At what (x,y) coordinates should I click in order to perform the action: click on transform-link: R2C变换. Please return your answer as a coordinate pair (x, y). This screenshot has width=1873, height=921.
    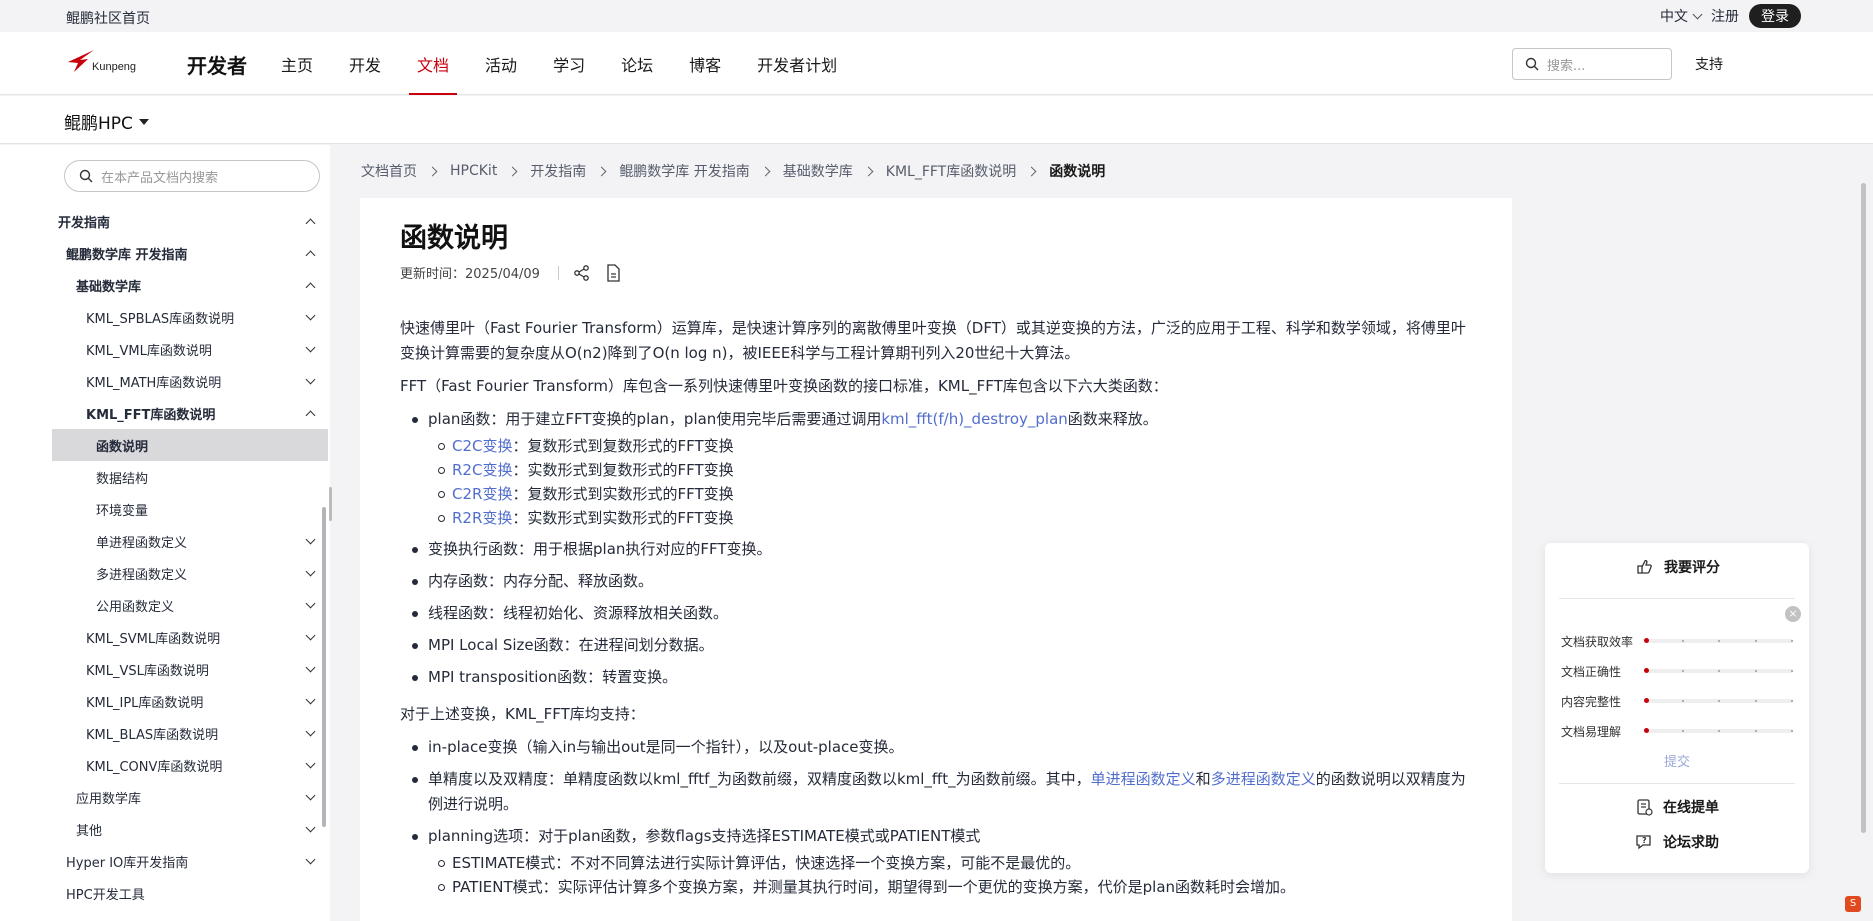
    Looking at the image, I should click on (482, 470).